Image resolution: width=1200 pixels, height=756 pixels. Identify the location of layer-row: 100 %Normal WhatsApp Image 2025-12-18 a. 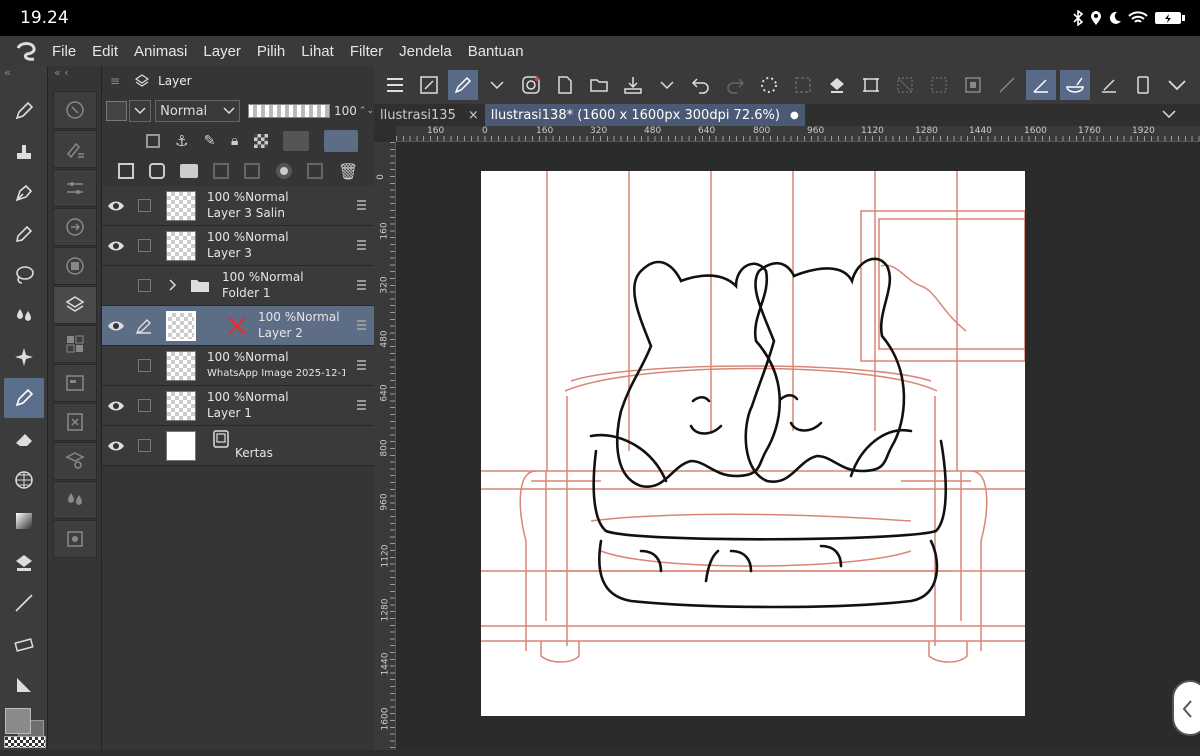
(238, 366).